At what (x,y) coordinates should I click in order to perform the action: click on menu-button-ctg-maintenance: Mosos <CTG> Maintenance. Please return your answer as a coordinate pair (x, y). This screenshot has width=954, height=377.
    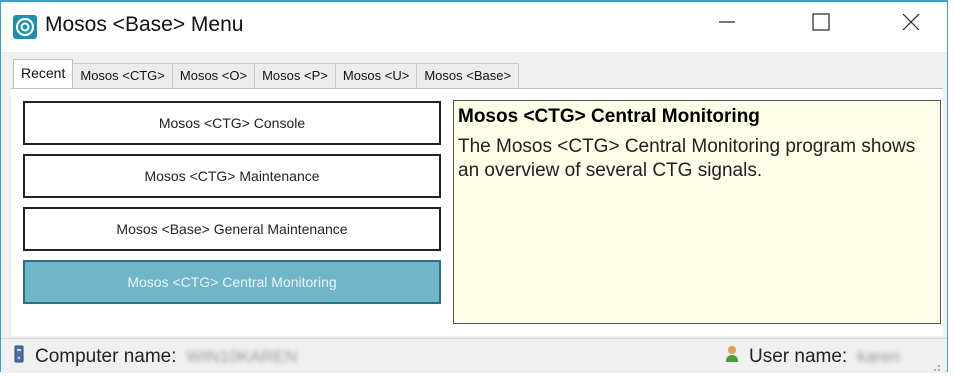
    Looking at the image, I should click on (232, 176).